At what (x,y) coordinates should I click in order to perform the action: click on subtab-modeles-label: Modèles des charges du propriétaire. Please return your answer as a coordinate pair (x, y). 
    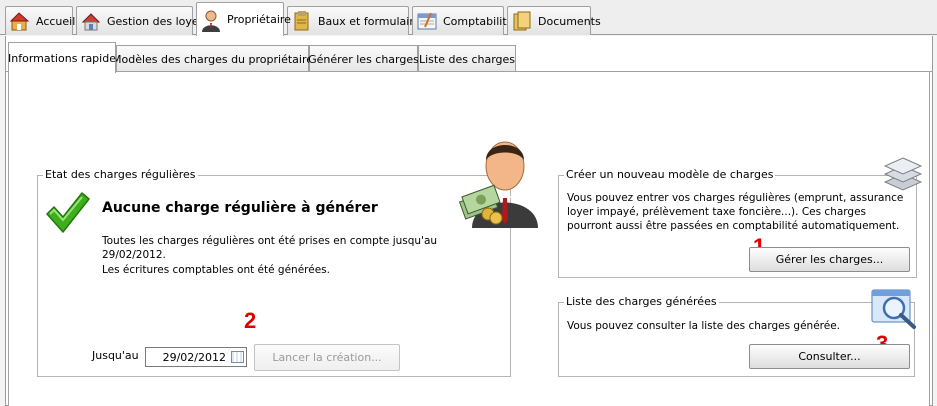
    Looking at the image, I should click on (212, 59).